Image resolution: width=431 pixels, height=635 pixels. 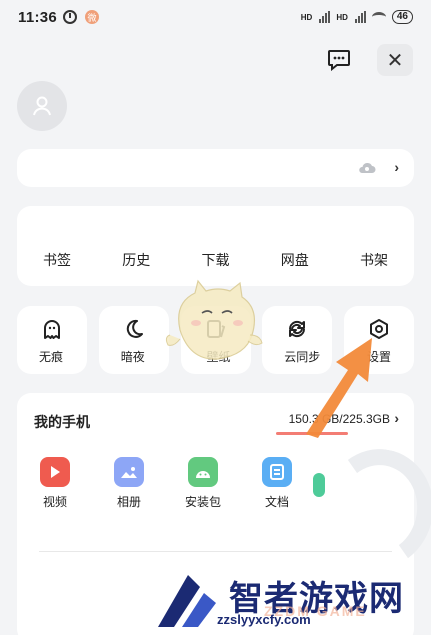 What do you see at coordinates (54, 502) in the screenshot?
I see `category-label: 视频` at bounding box center [54, 502].